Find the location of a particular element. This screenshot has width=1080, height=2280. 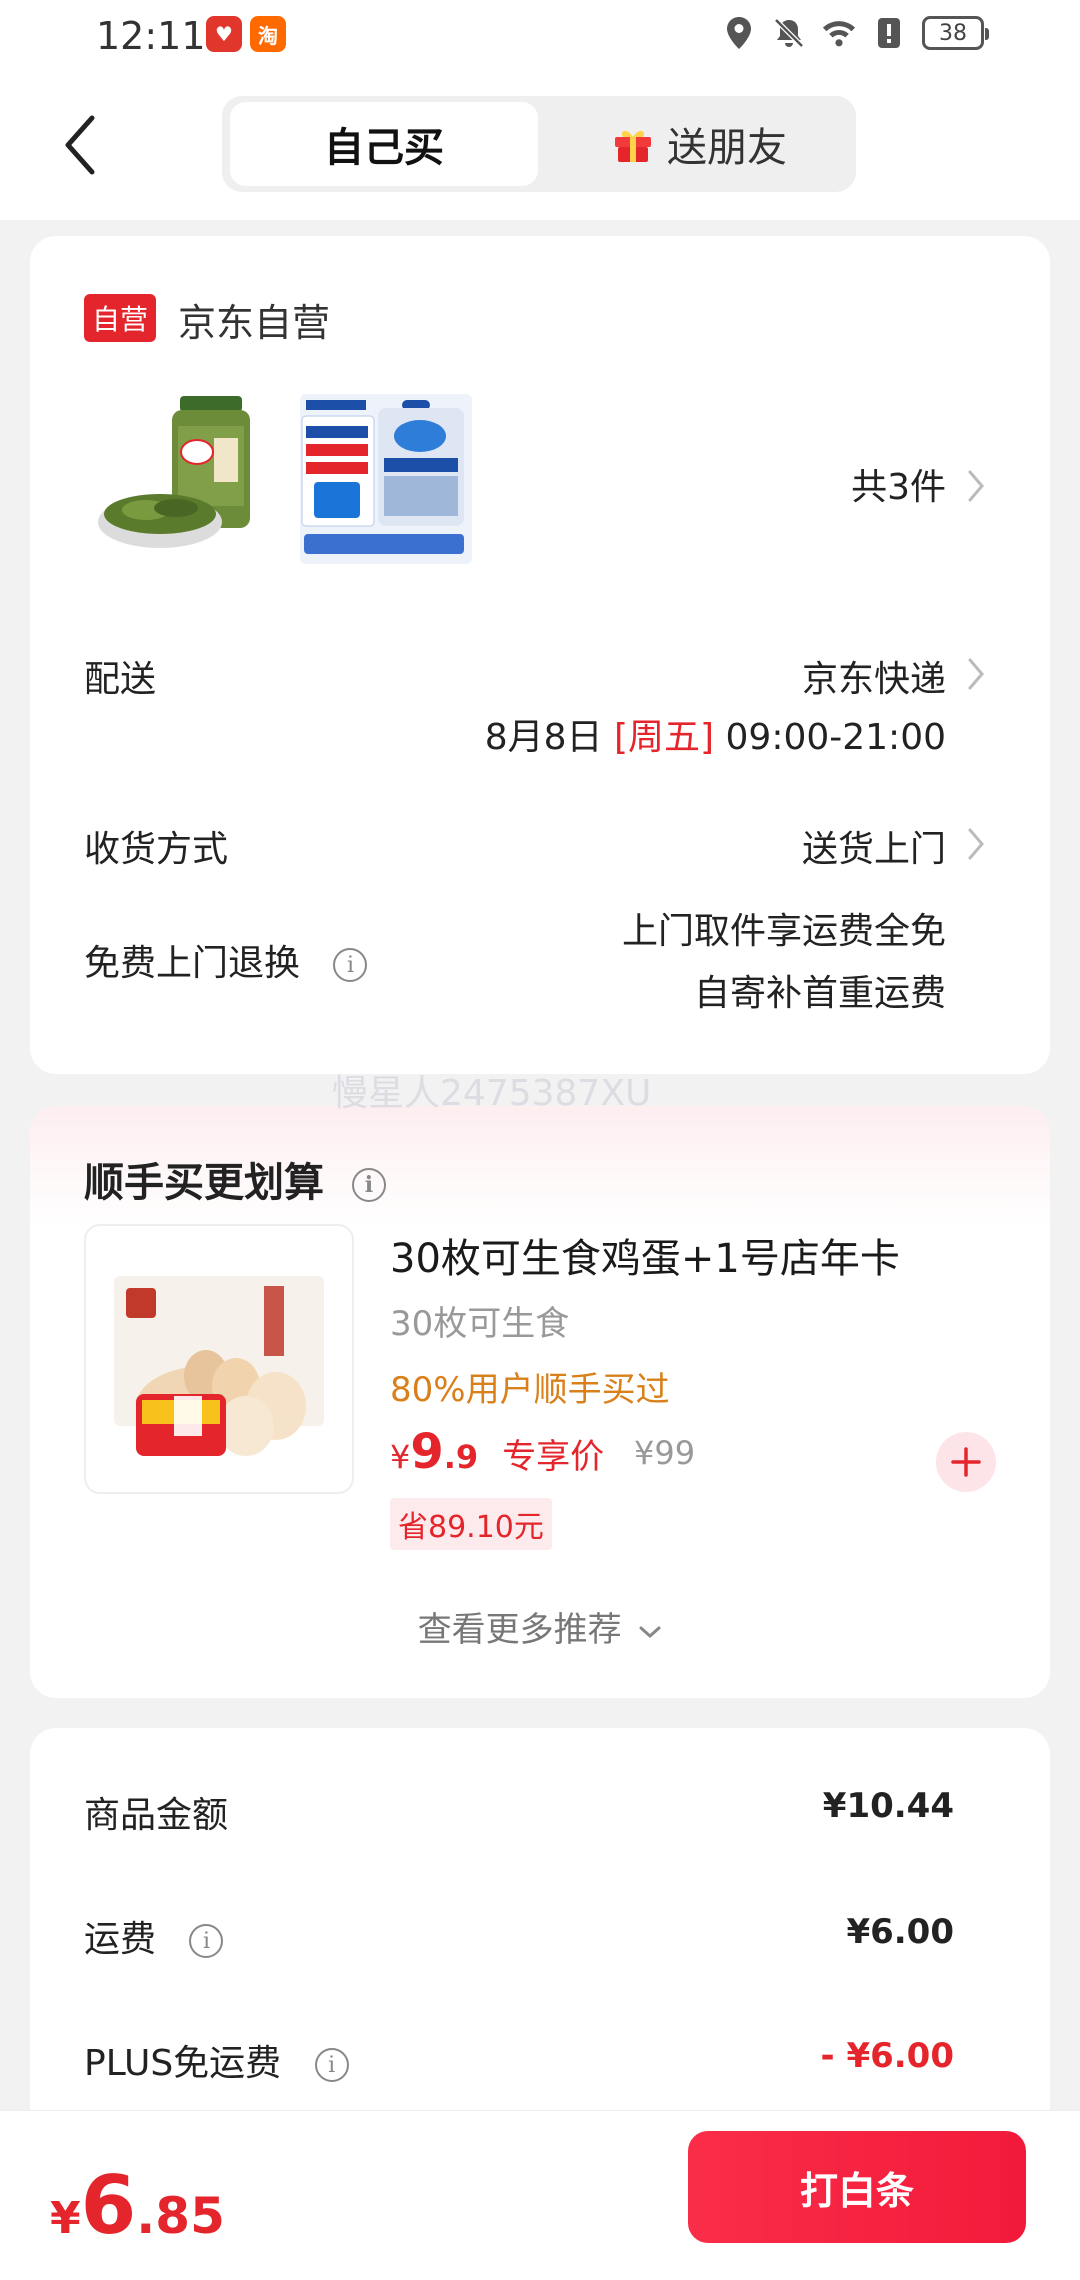

tab-label: 送朋友 is located at coordinates (727, 148).